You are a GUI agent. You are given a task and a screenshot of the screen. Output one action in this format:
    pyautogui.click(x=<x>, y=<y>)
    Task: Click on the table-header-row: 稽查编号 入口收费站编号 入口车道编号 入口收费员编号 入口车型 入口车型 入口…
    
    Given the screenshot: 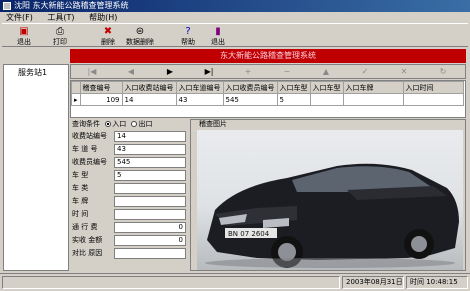 What is the action you would take?
    pyautogui.click(x=267, y=87)
    